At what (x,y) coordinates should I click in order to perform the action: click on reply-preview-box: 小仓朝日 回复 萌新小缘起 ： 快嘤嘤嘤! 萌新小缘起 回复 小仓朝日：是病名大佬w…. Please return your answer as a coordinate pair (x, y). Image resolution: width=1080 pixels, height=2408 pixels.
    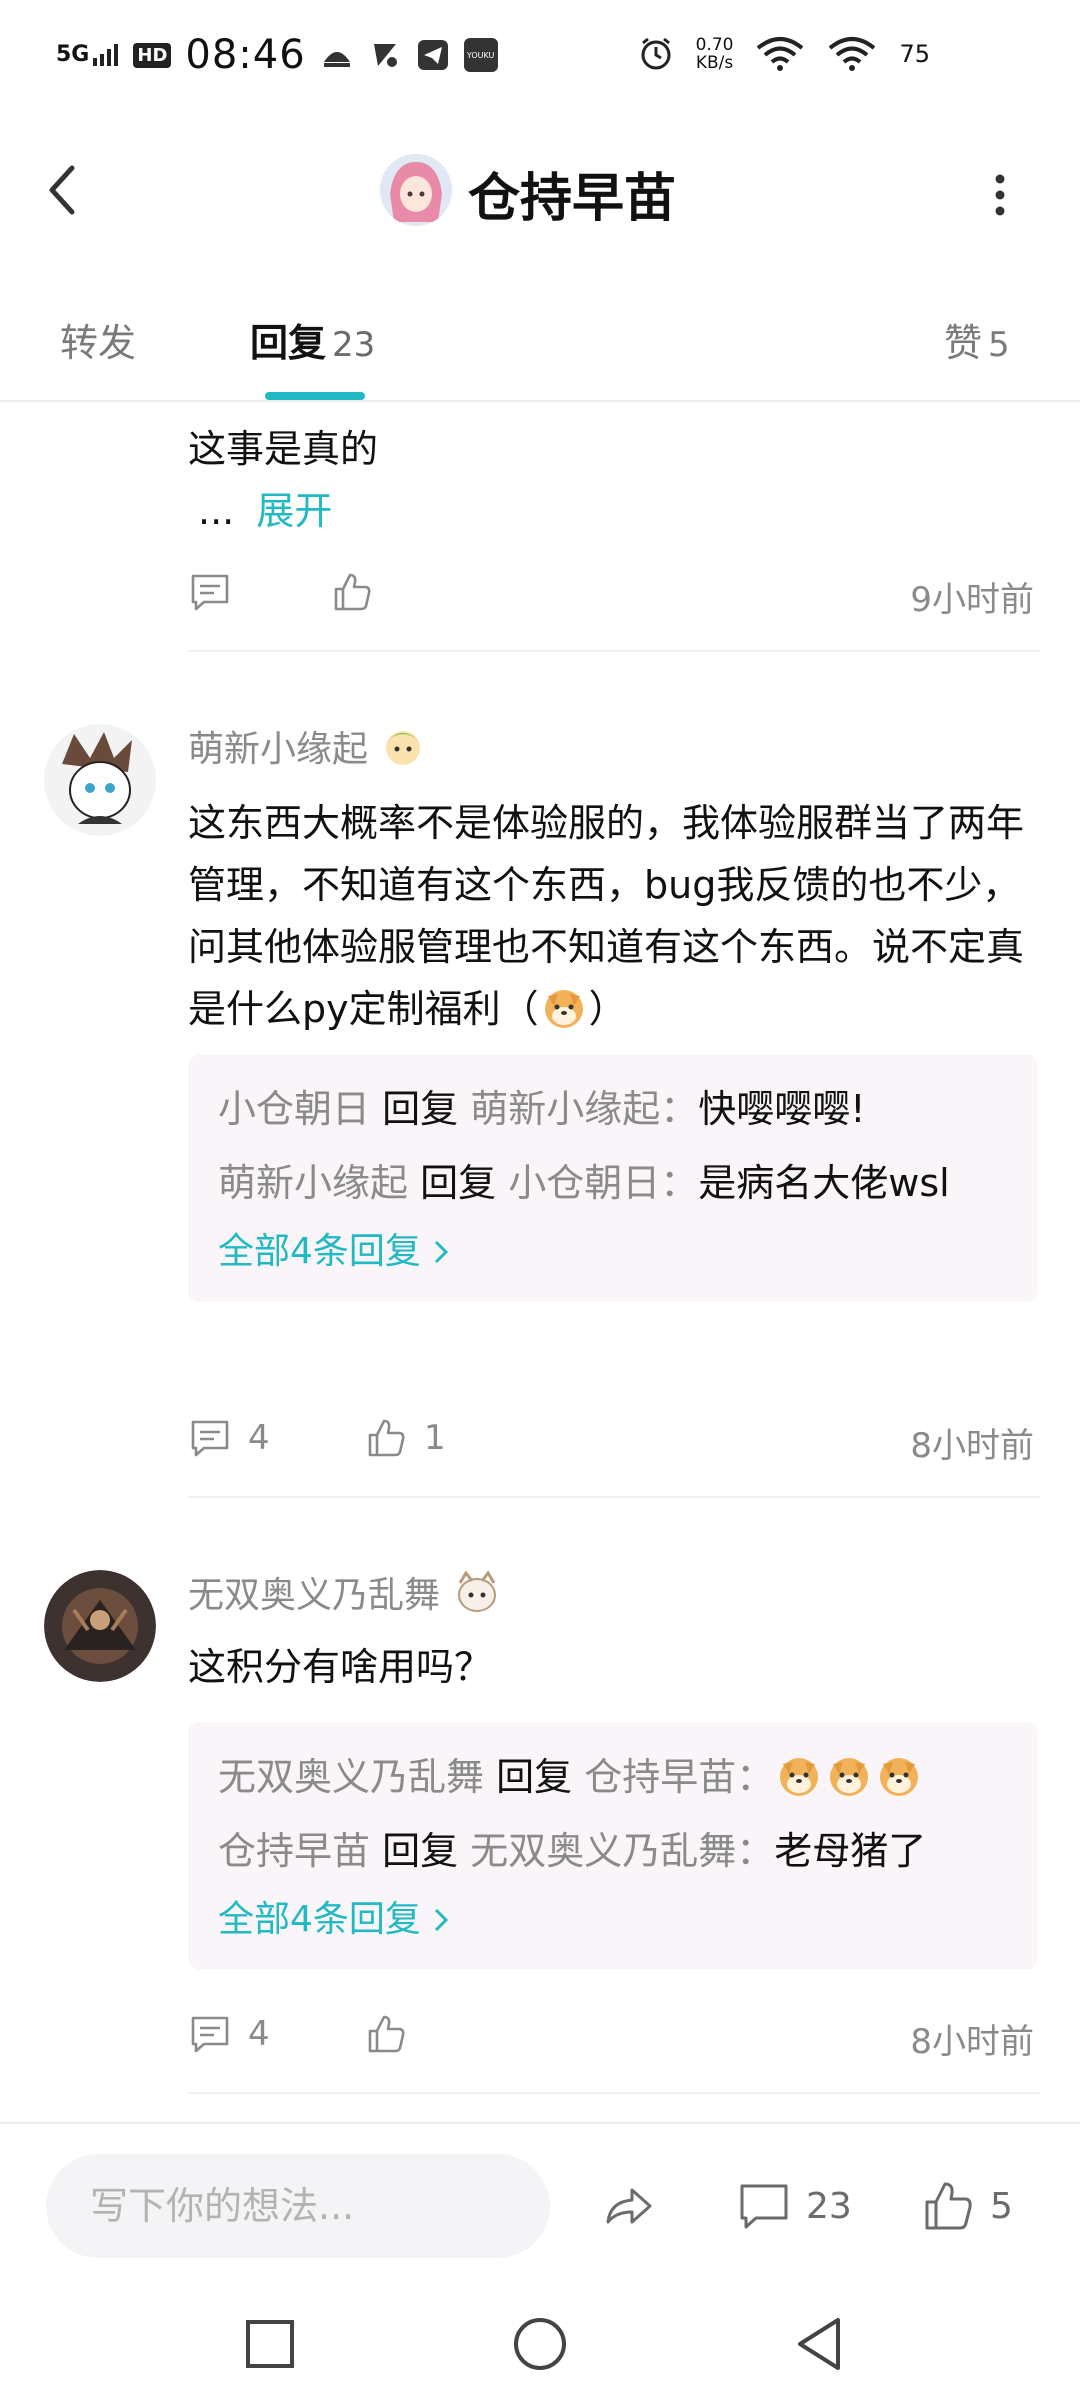
    Looking at the image, I should click on (613, 1178).